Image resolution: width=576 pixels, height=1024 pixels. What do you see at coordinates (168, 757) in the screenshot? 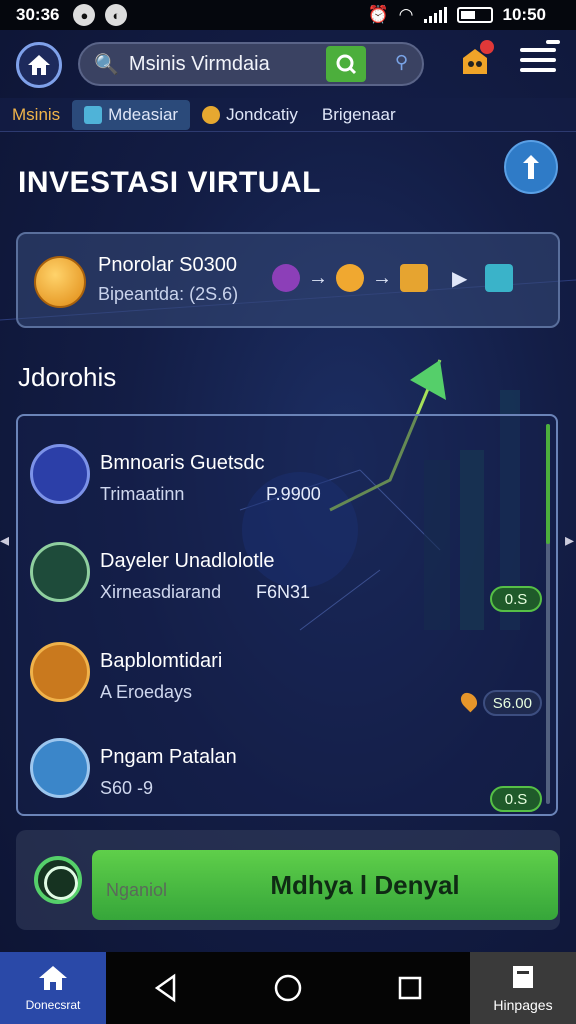
I see `item-name: Pngam Patalan` at bounding box center [168, 757].